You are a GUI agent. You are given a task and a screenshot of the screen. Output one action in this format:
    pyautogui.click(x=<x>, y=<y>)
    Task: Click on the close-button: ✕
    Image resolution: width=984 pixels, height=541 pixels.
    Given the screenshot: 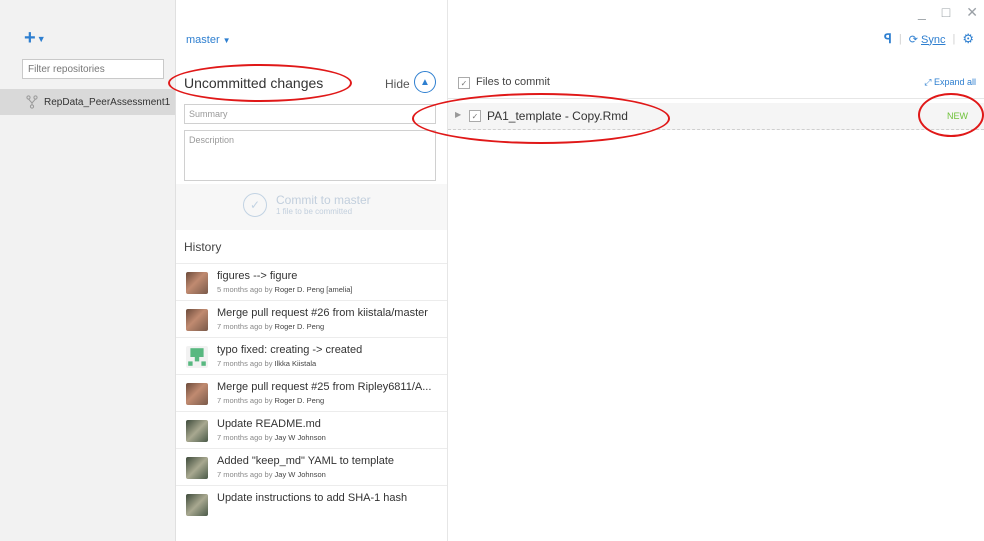 What is the action you would take?
    pyautogui.click(x=972, y=12)
    